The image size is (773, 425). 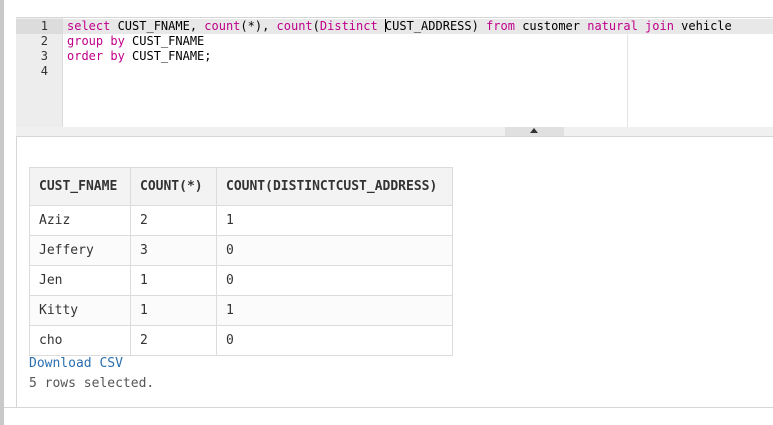 What do you see at coordinates (76, 363) in the screenshot?
I see `download-csv-link: Download CSV` at bounding box center [76, 363].